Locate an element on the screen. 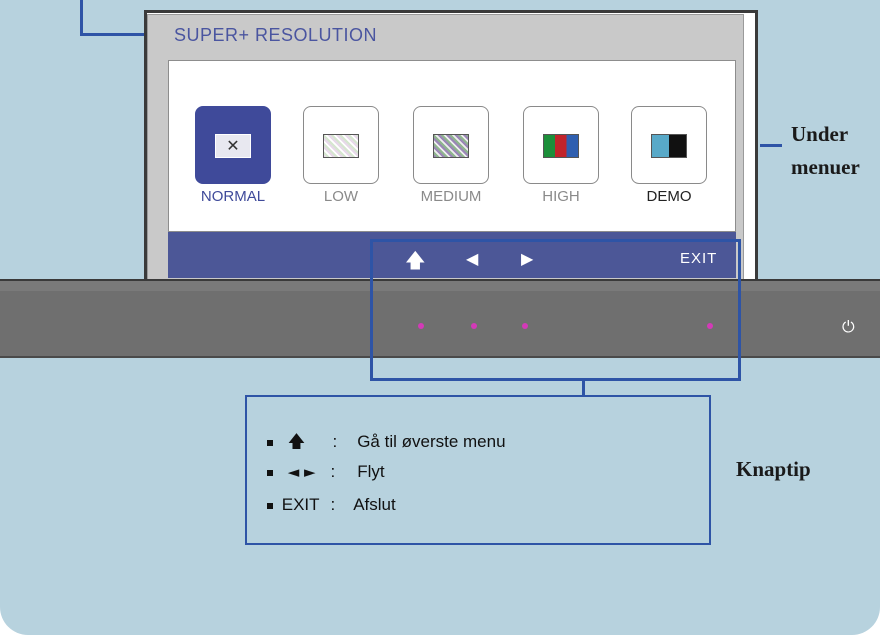 The image size is (880, 635). power-icon: ⏻ is located at coordinates (848, 327).